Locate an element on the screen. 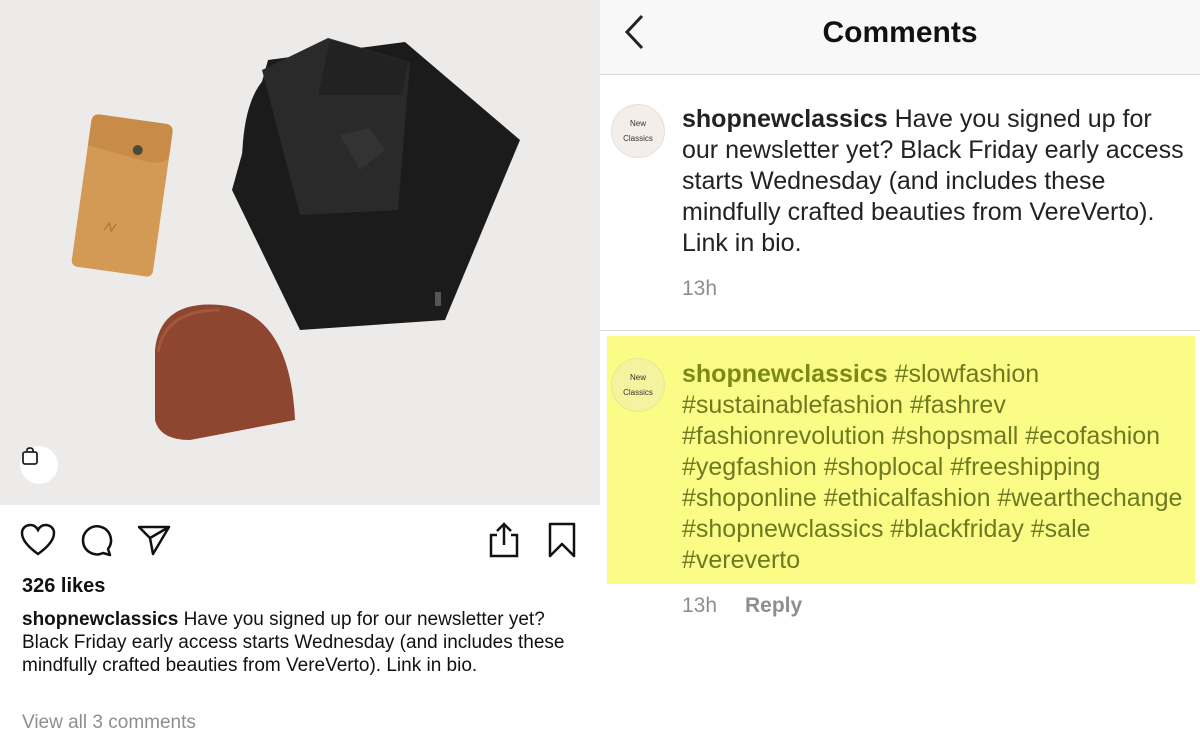 The height and width of the screenshot is (741, 1200). heart-icon is located at coordinates (38, 540).